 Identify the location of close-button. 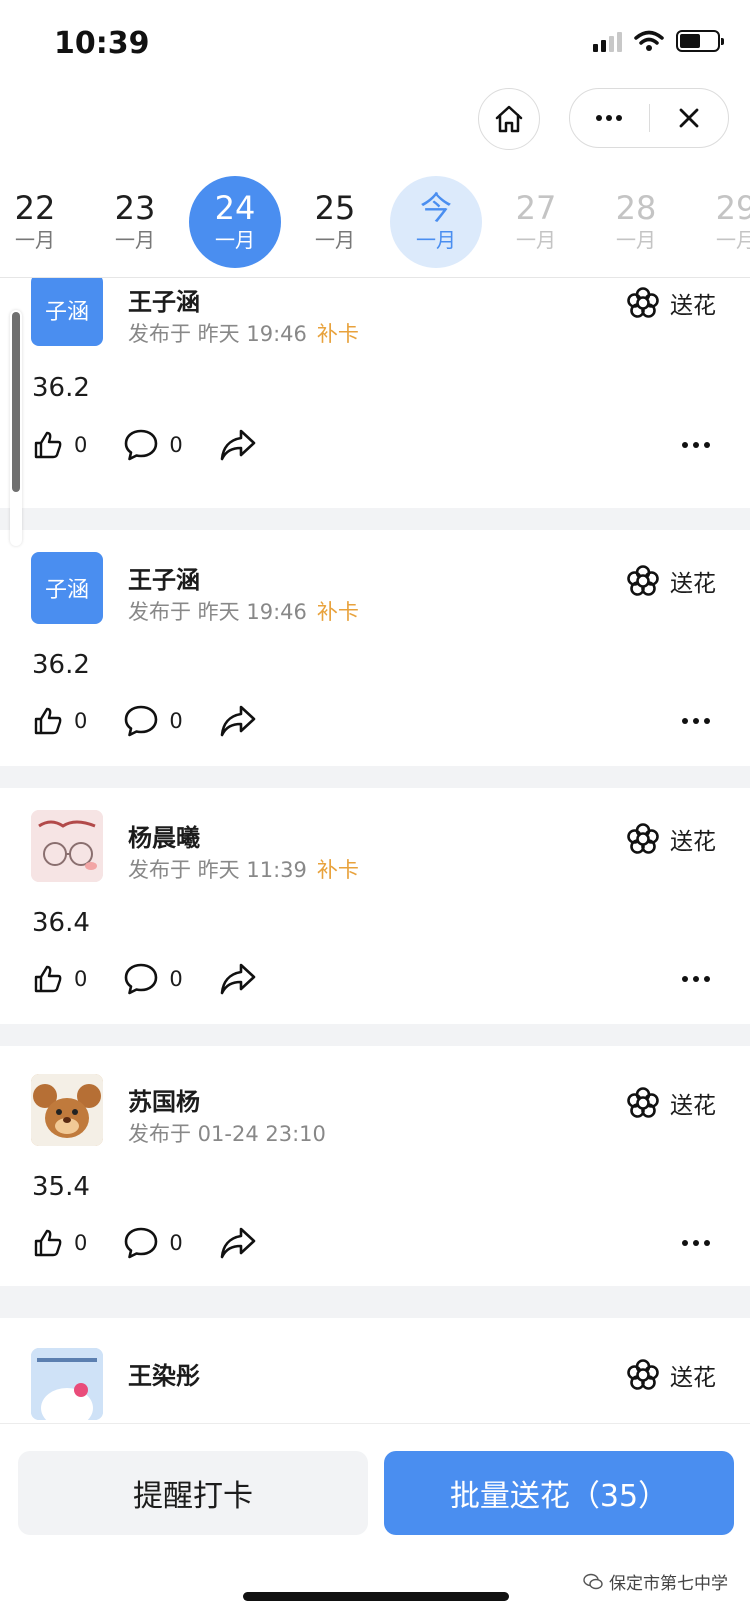
(689, 118).